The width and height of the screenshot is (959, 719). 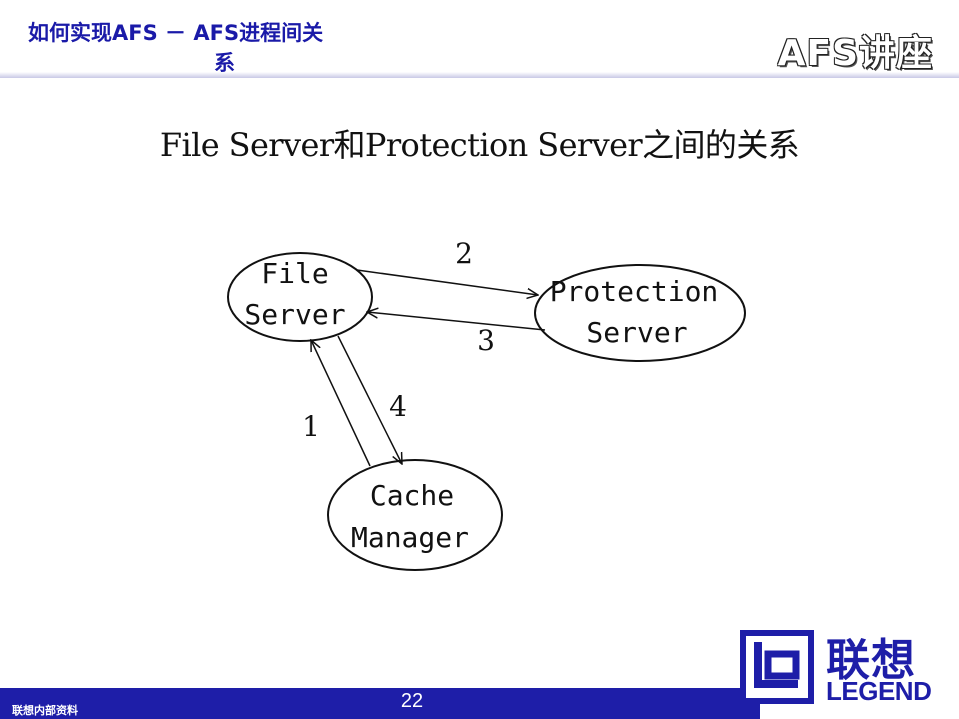 I want to click on legend-logo: 联想 LEGEND, so click(x=836, y=668).